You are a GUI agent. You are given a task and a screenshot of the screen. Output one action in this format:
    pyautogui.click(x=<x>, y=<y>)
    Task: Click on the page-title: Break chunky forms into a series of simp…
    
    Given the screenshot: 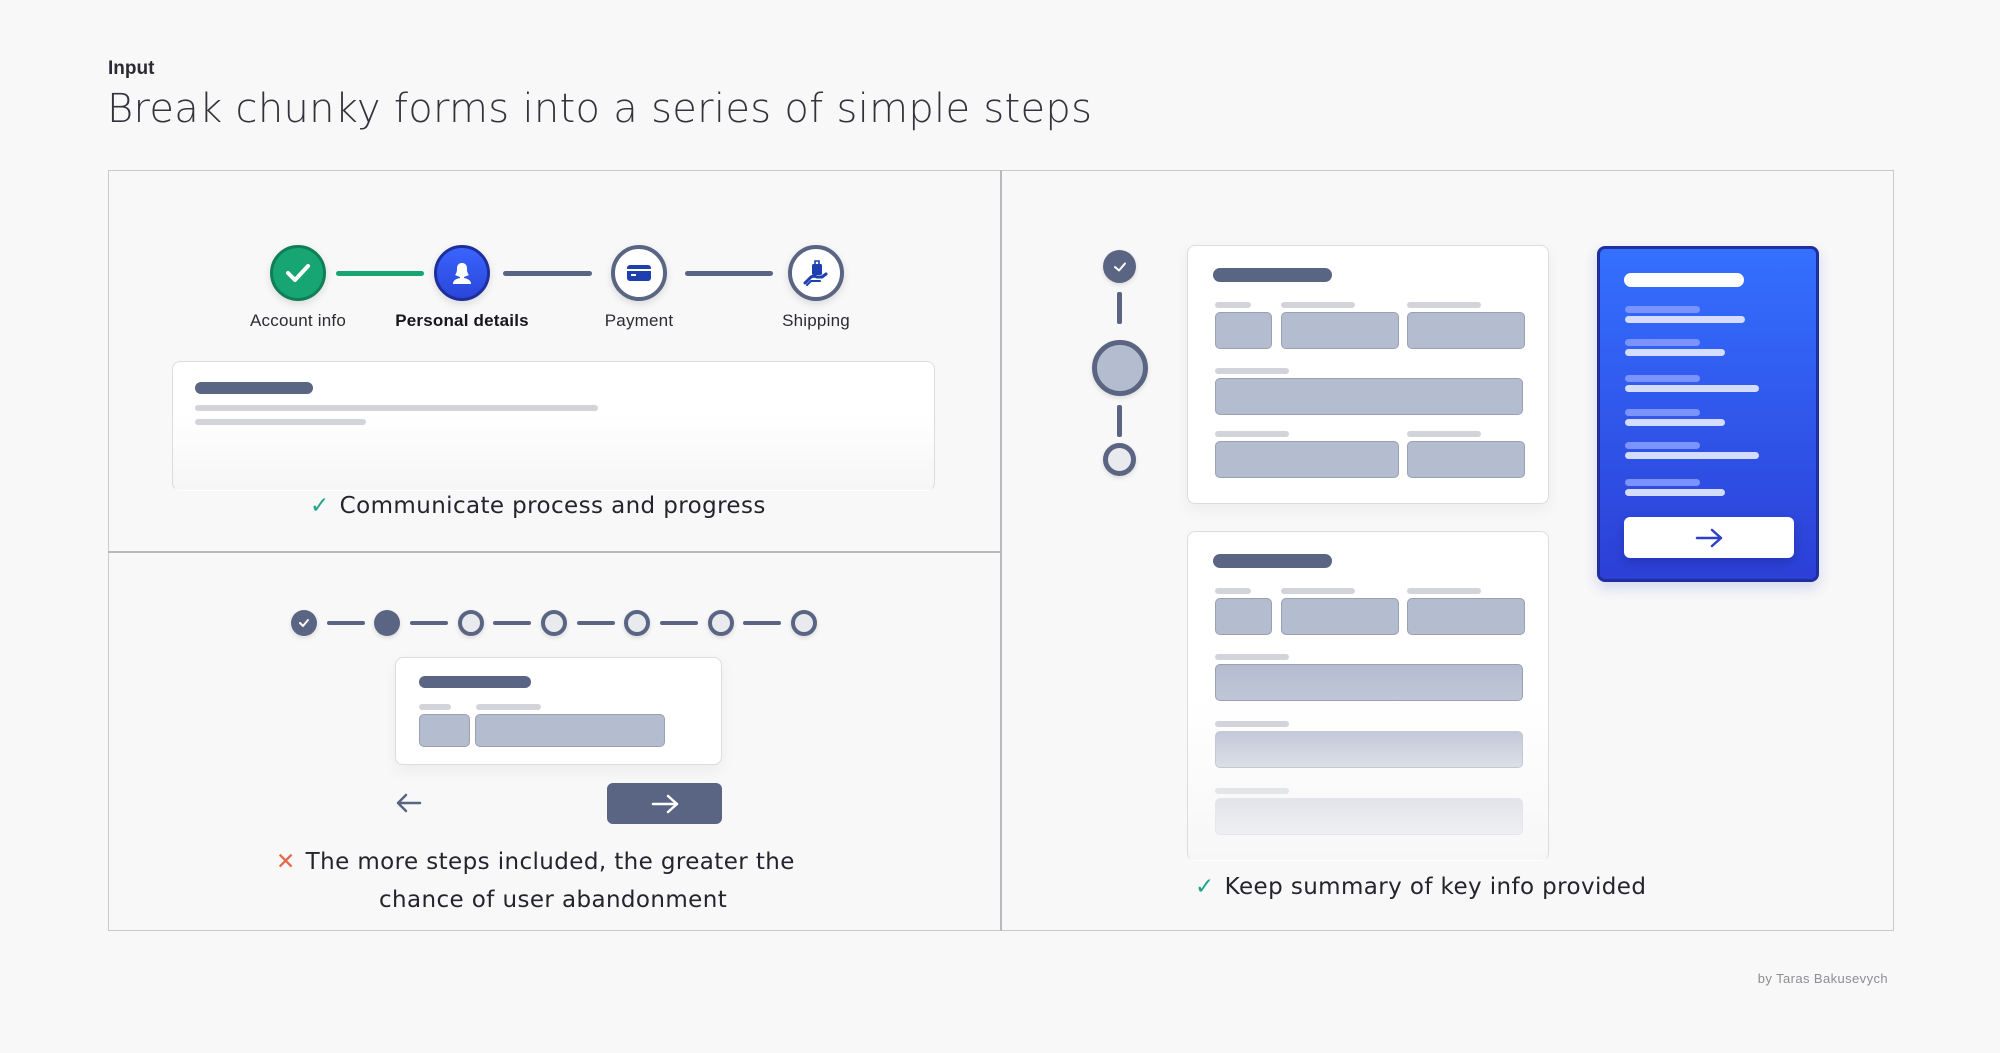 What is the action you would take?
    pyautogui.click(x=600, y=109)
    